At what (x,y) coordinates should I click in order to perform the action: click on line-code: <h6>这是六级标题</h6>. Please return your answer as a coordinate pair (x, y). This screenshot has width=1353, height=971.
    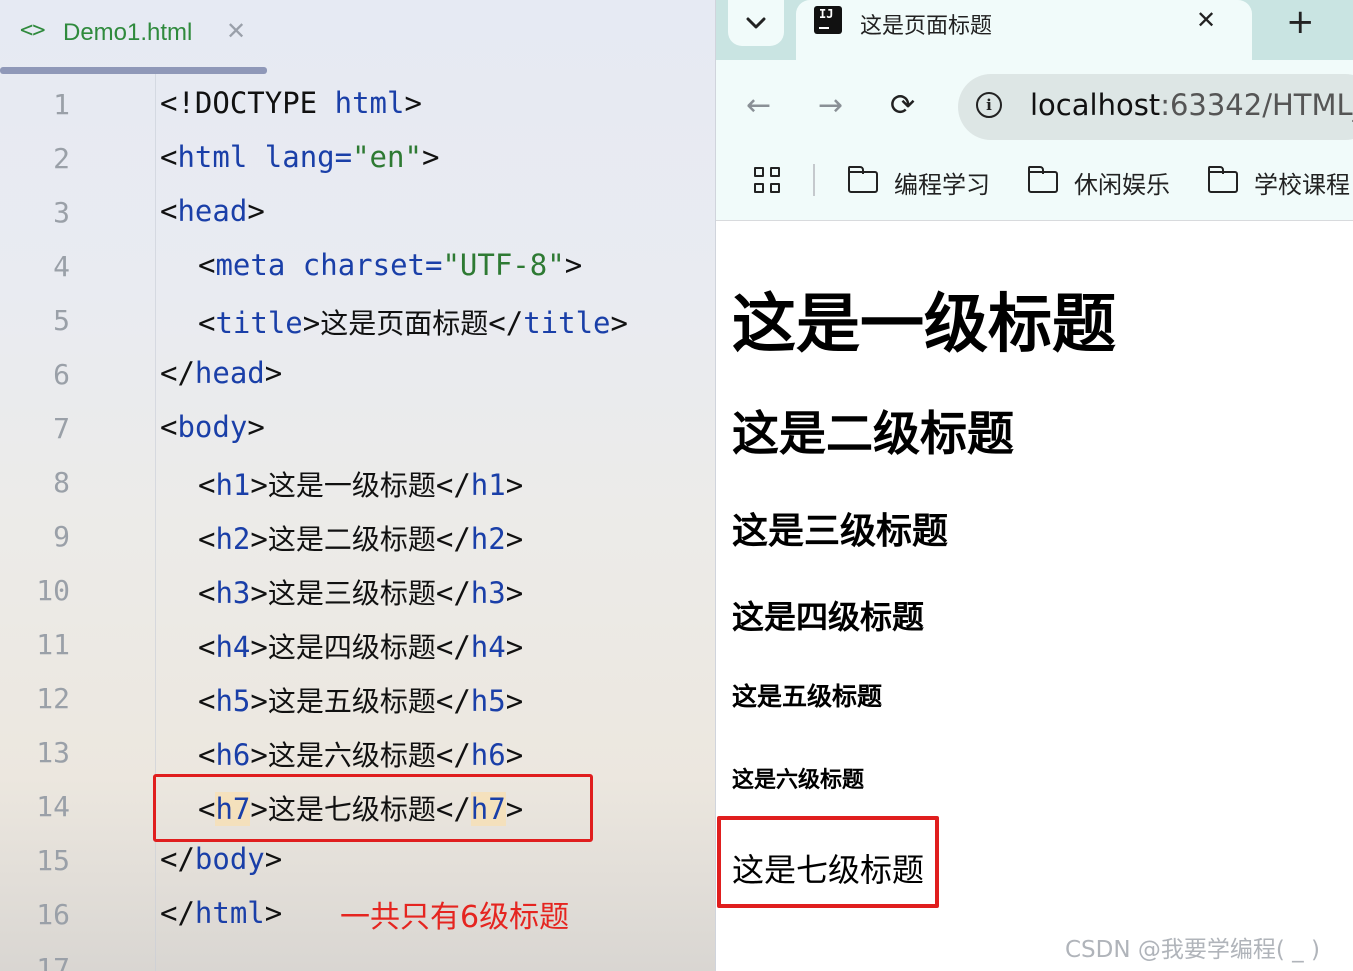
    Looking at the image, I should click on (360, 754).